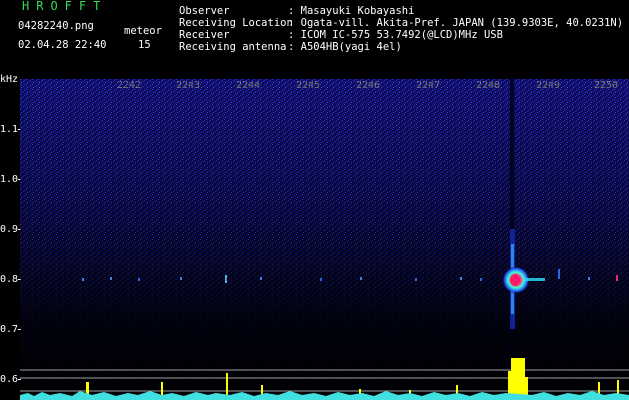 The width and height of the screenshot is (629, 400). I want to click on y-tick-label: 1.0, so click(9, 179).